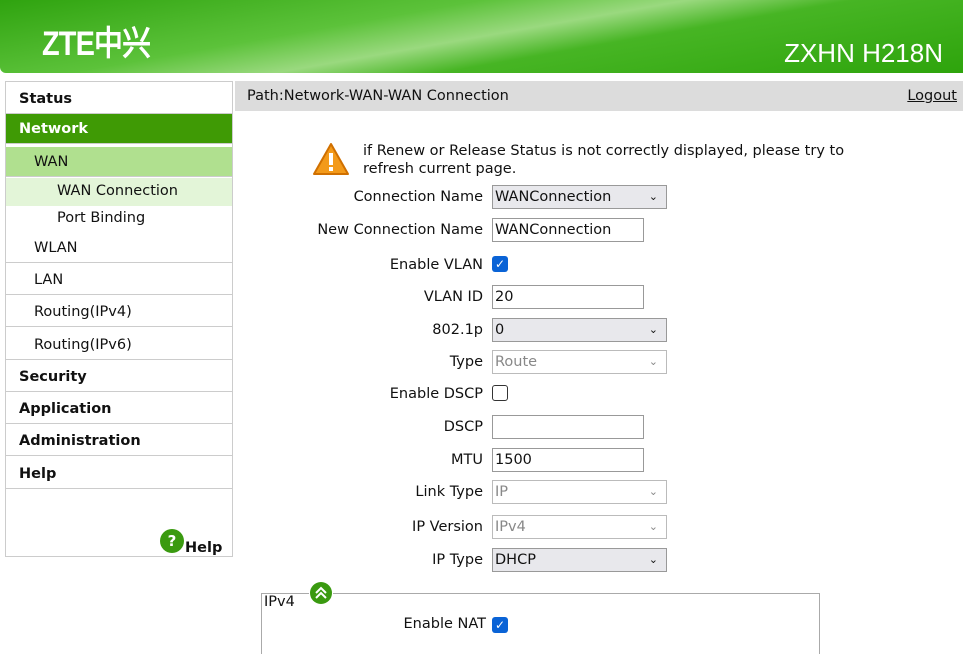 Image resolution: width=963 pixels, height=654 pixels. What do you see at coordinates (568, 297) in the screenshot?
I see `vlan-id-input: 20` at bounding box center [568, 297].